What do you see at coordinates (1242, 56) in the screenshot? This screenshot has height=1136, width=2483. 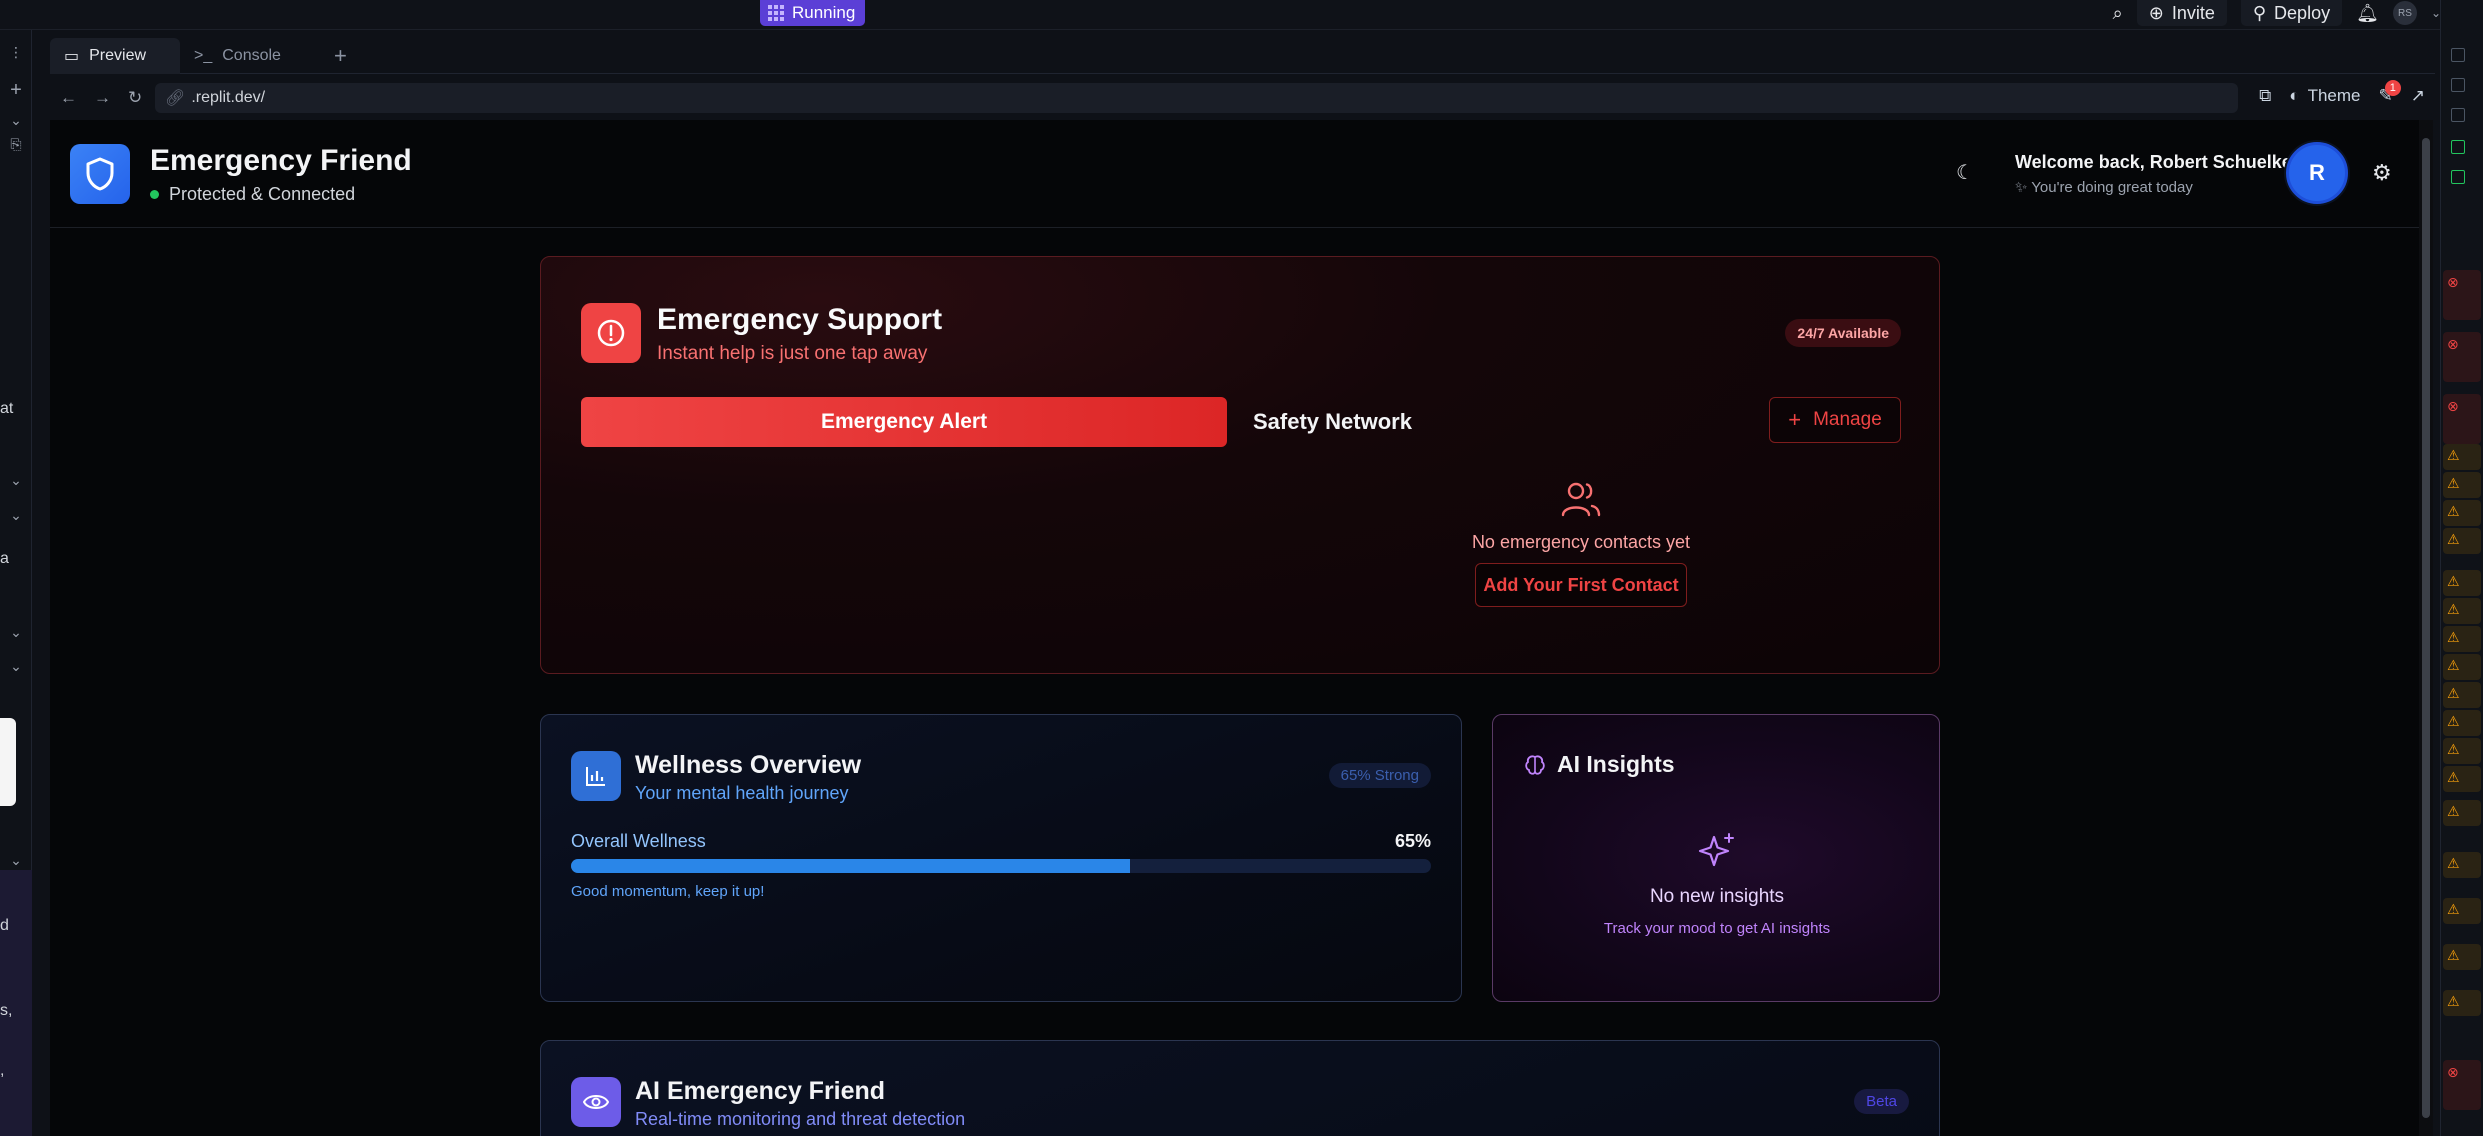 I see `pane-tabs: ▭ Preview >_ Console +` at bounding box center [1242, 56].